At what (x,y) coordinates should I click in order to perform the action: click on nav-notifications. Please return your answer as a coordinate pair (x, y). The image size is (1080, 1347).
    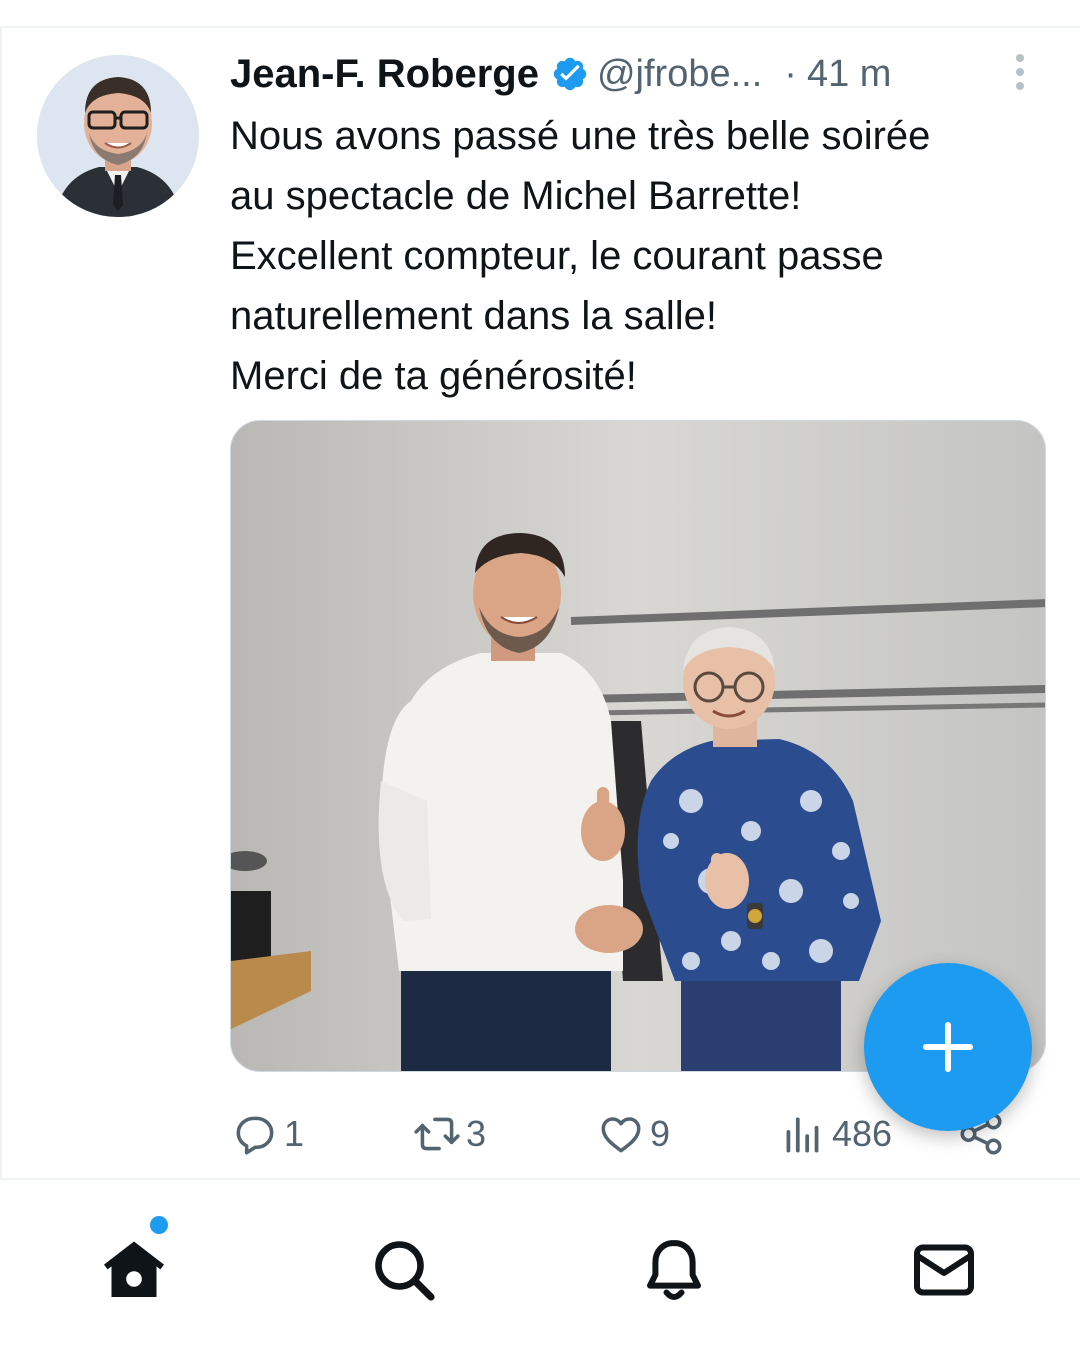
    Looking at the image, I should click on (674, 1270).